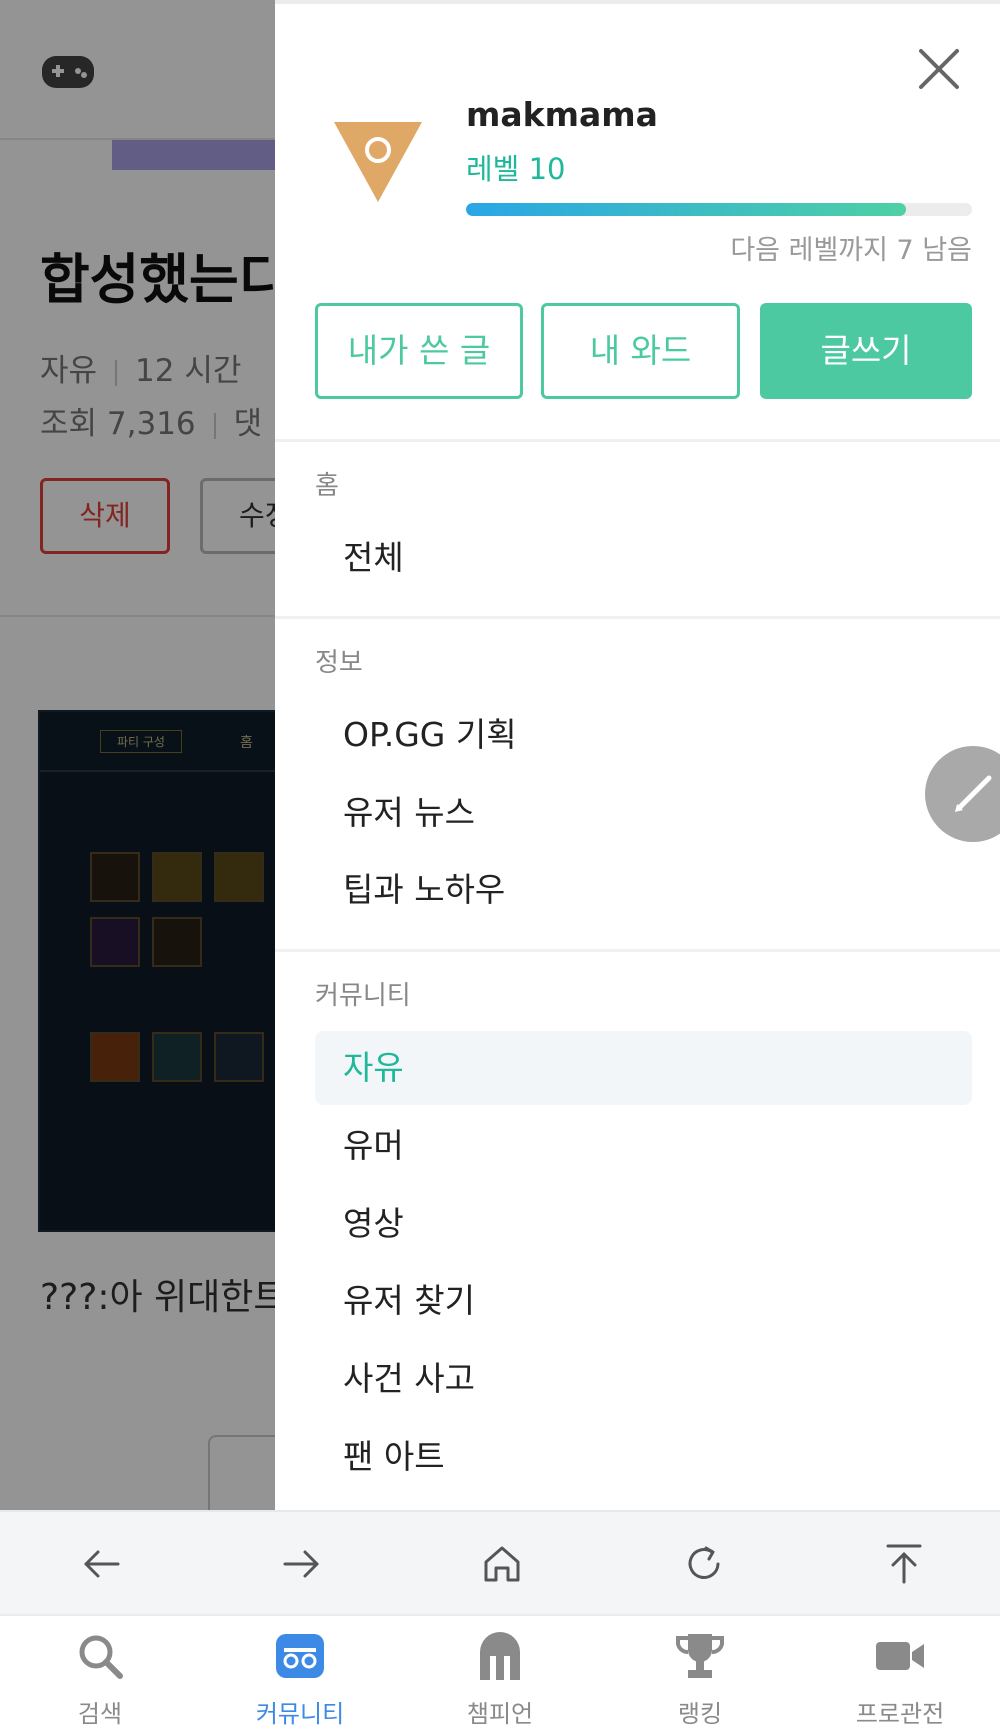  I want to click on level-progress-fill, so click(686, 209).